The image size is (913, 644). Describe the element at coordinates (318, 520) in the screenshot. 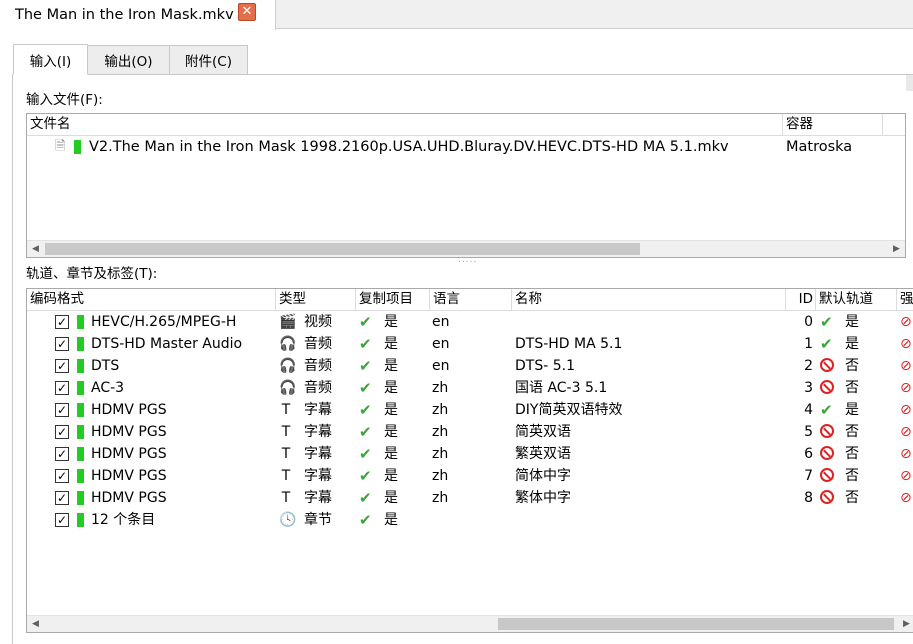

I see `track-type: 章节` at that location.